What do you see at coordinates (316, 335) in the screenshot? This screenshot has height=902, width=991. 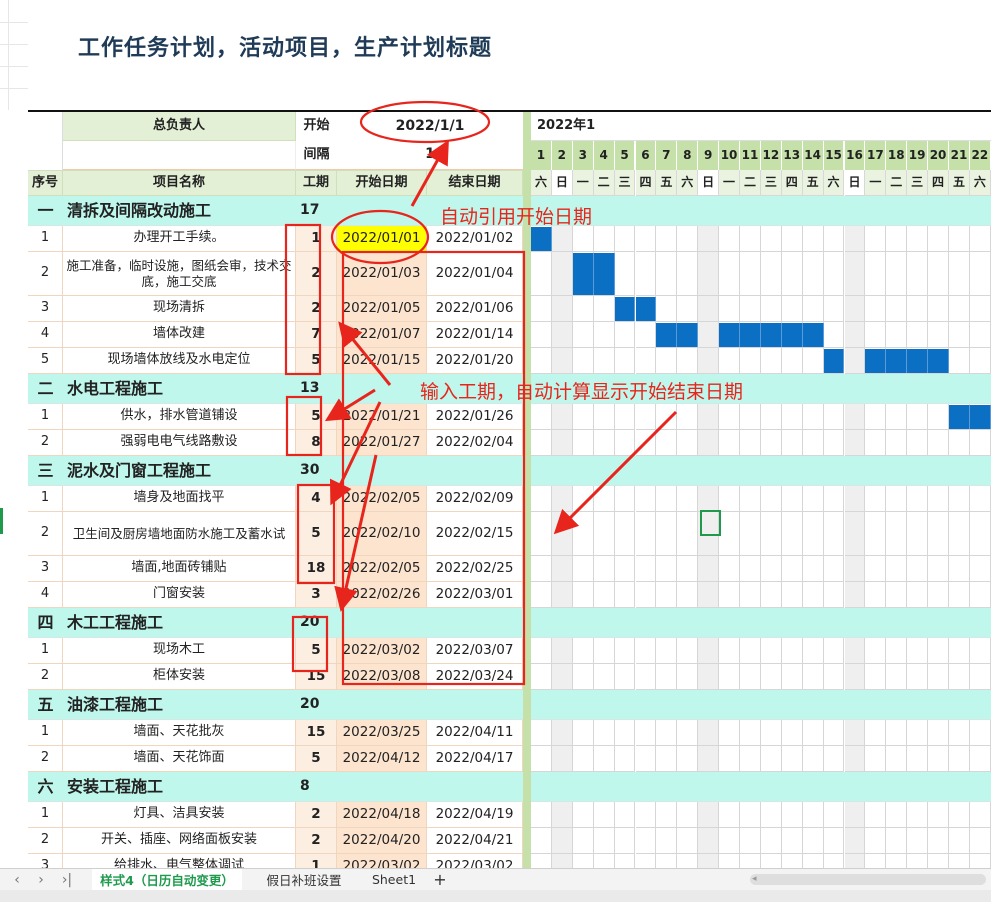 I see `task-duration-input: 7` at bounding box center [316, 335].